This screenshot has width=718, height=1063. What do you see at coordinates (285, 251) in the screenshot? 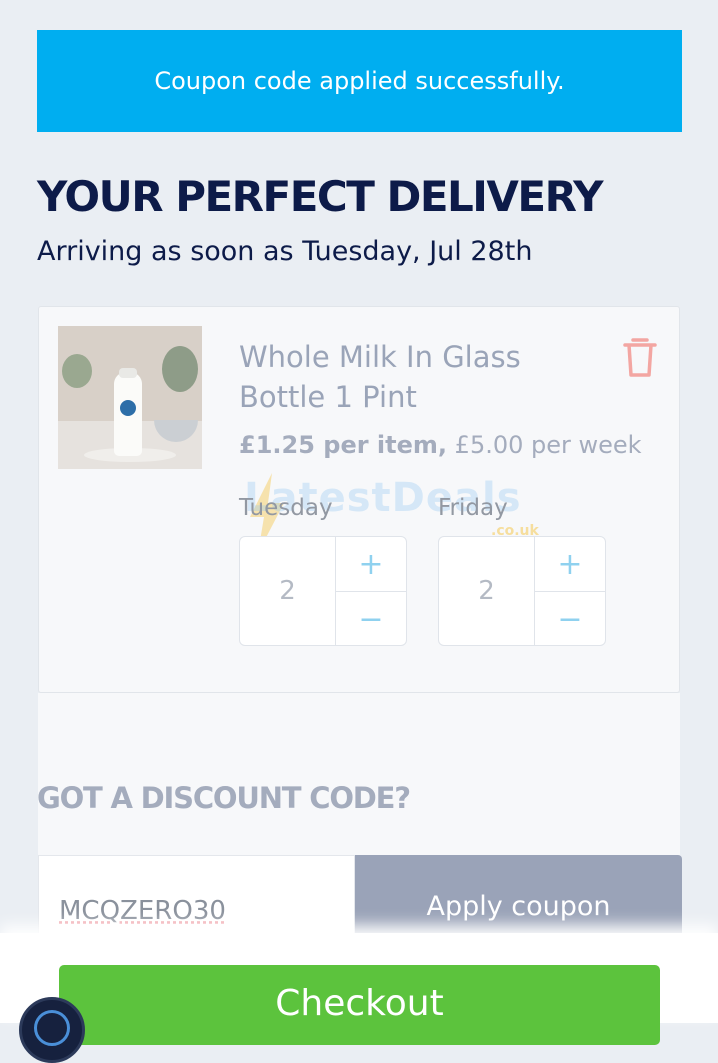
I see `delivery-date: Arriving as soon as Tuesday, Jul 28th` at bounding box center [285, 251].